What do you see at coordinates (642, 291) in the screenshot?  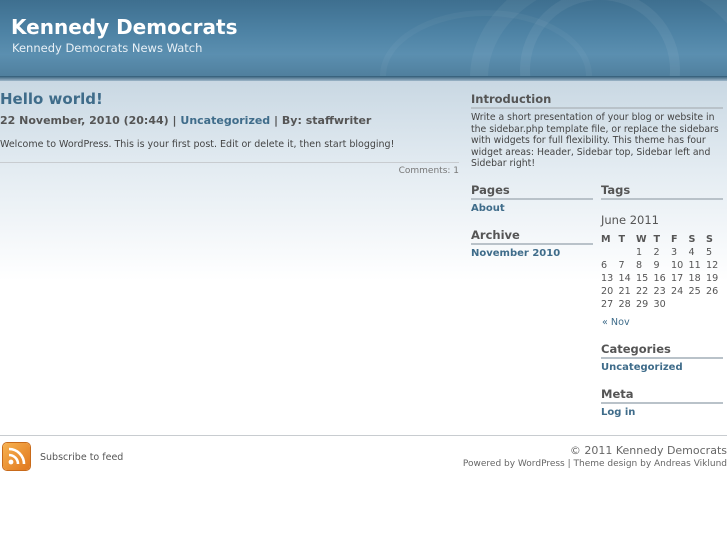 I see `calendar-day: 22` at bounding box center [642, 291].